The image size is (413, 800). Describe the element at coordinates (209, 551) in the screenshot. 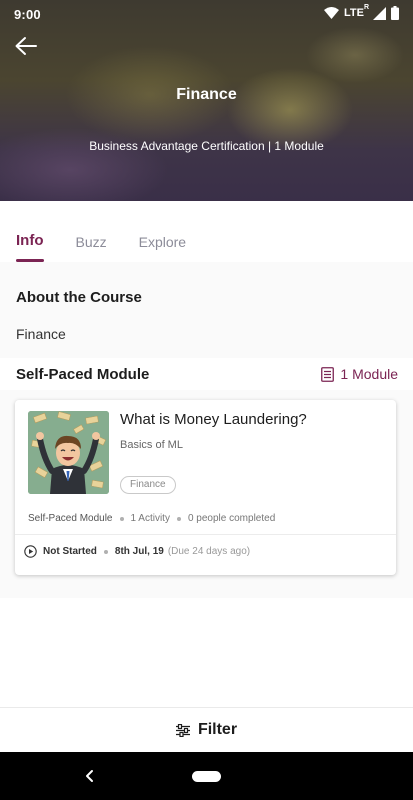

I see `due-note: (Due 24 days ago)` at that location.